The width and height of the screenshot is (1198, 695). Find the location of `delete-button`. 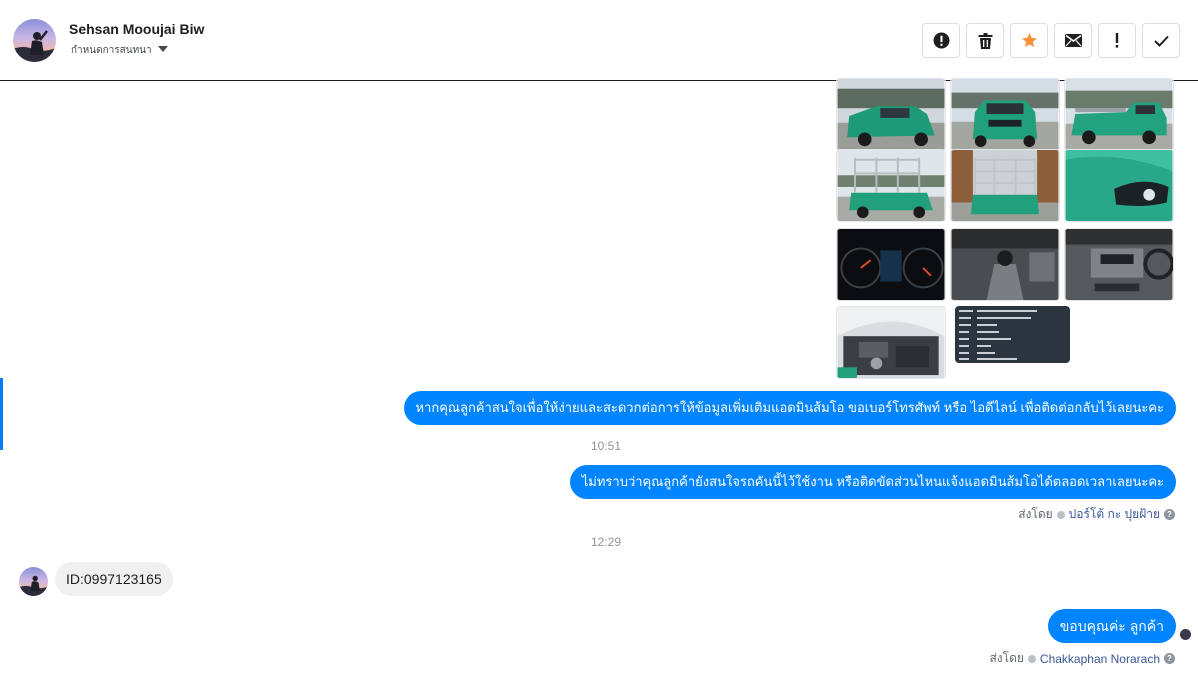

delete-button is located at coordinates (985, 40).